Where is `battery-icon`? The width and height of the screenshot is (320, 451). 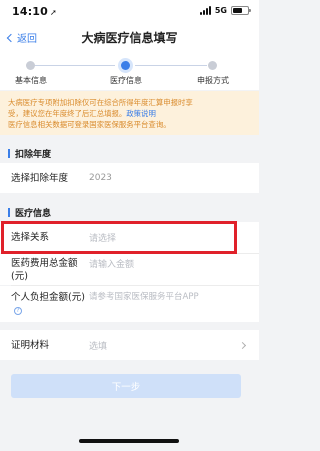
battery-icon is located at coordinates (241, 10).